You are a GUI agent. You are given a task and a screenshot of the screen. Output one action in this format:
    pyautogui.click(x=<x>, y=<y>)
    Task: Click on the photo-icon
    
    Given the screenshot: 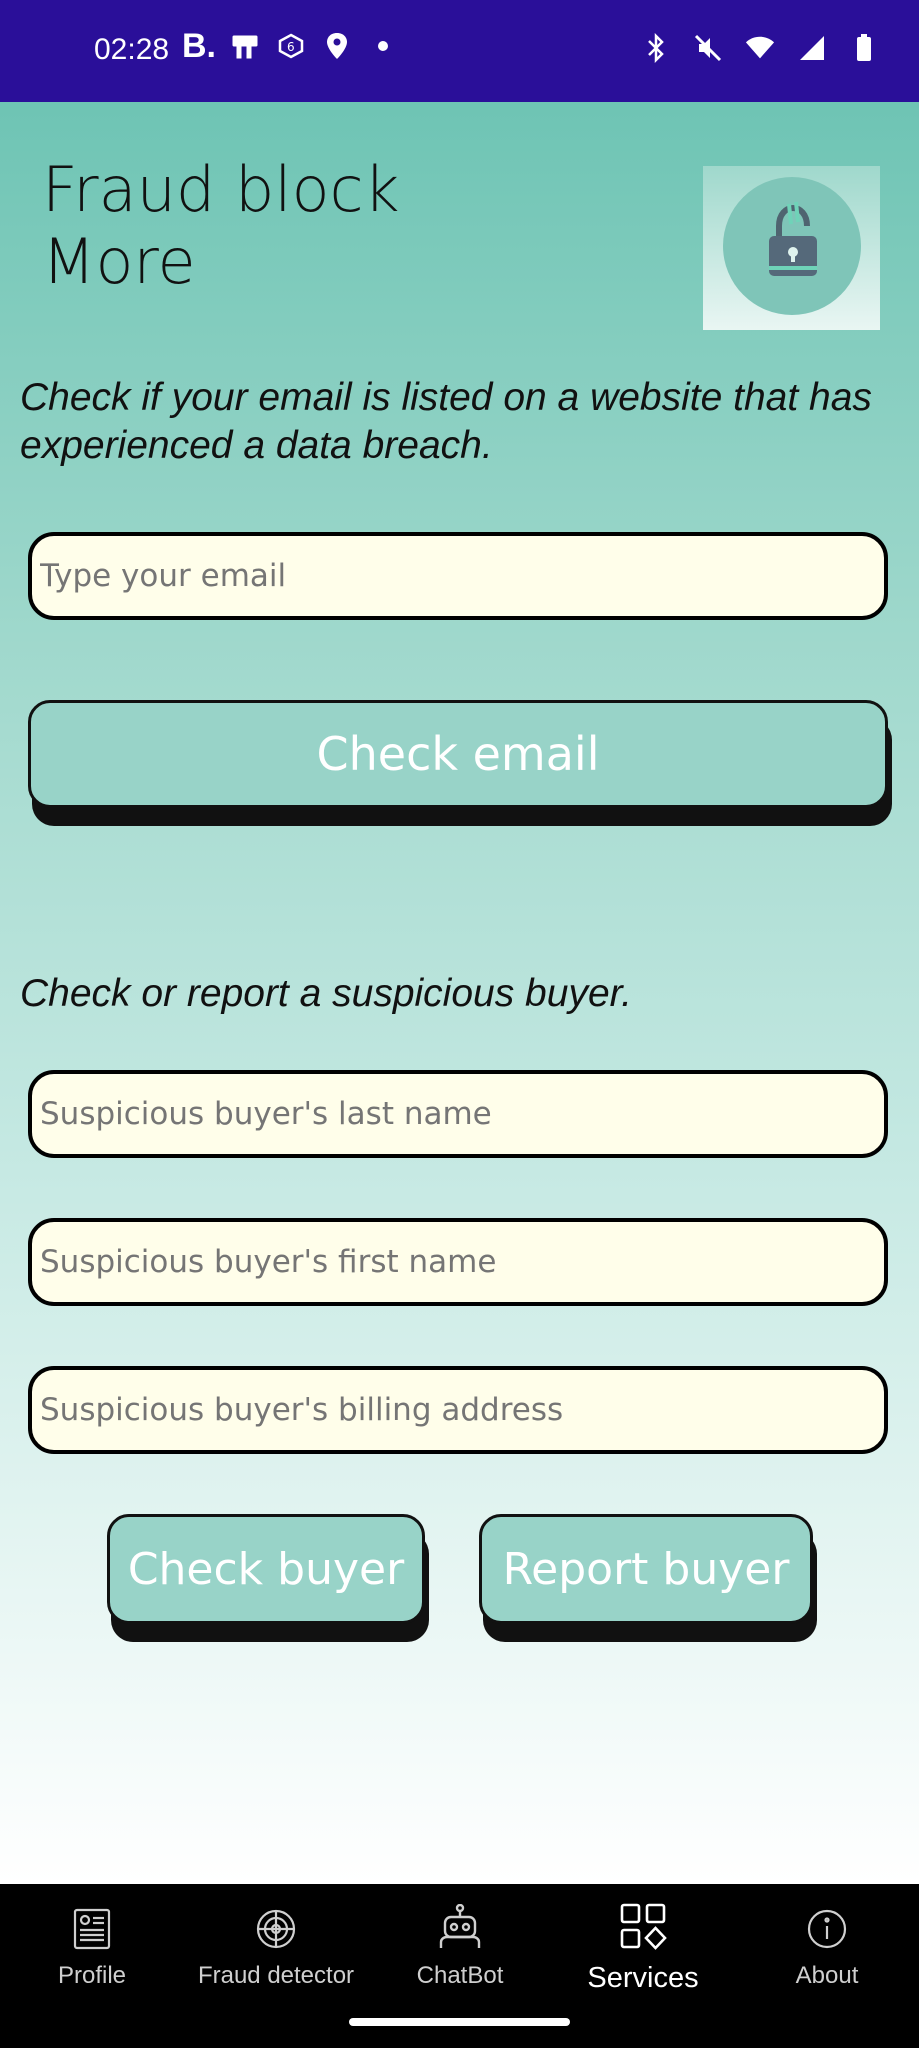 What is the action you would take?
    pyautogui.click(x=245, y=46)
    